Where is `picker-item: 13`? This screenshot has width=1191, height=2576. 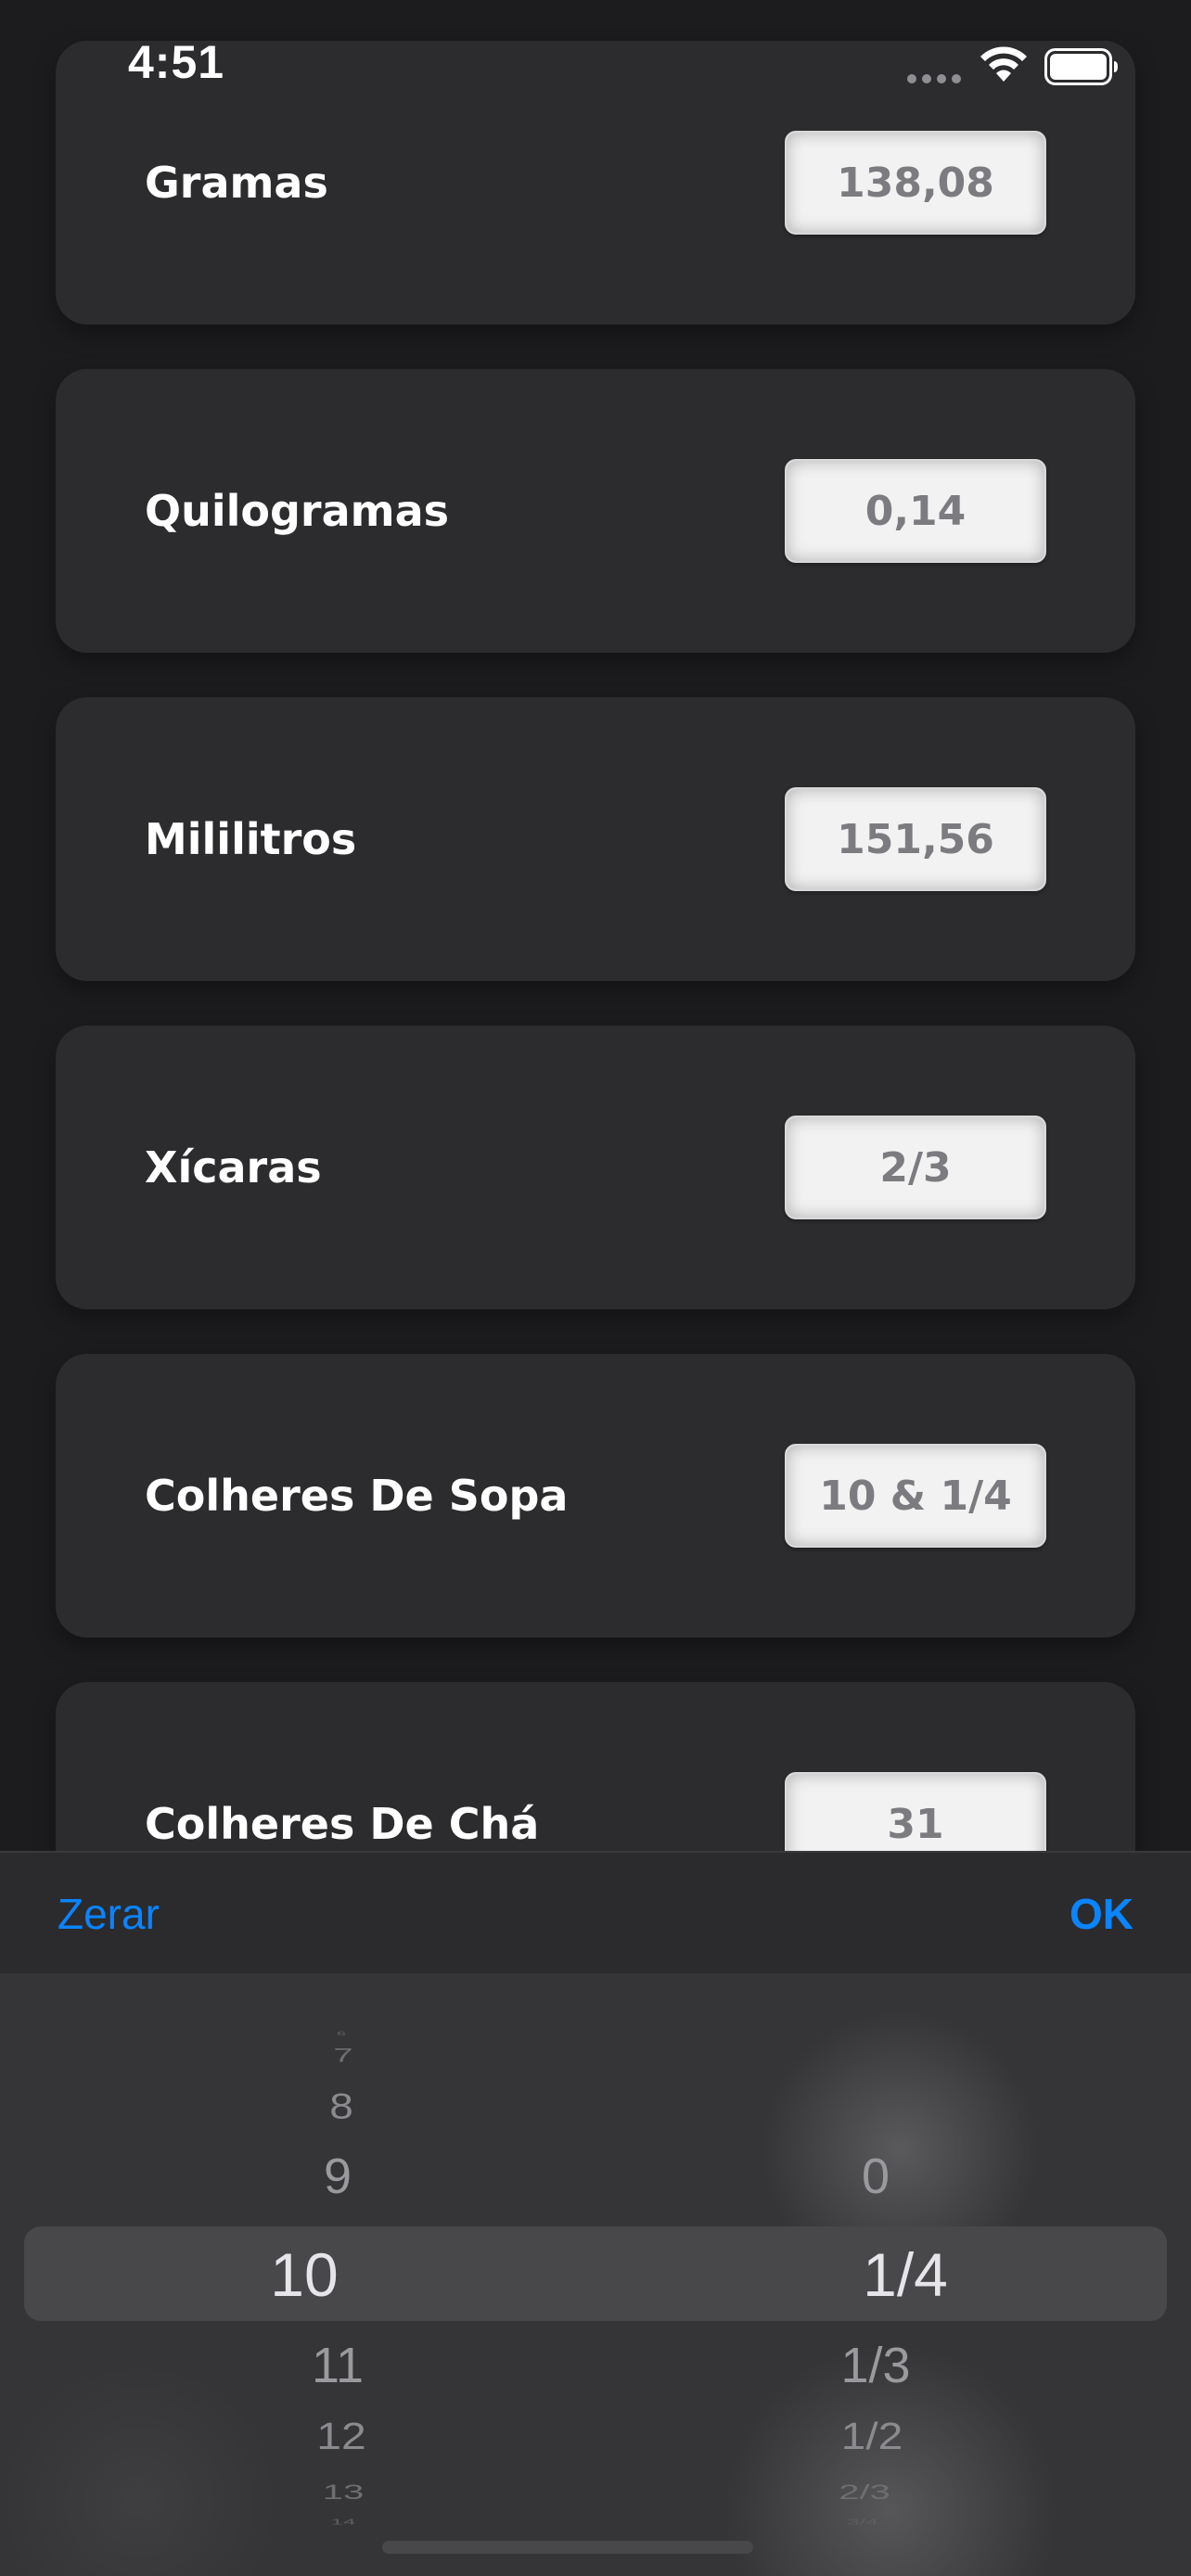
picker-item: 13 is located at coordinates (344, 2492).